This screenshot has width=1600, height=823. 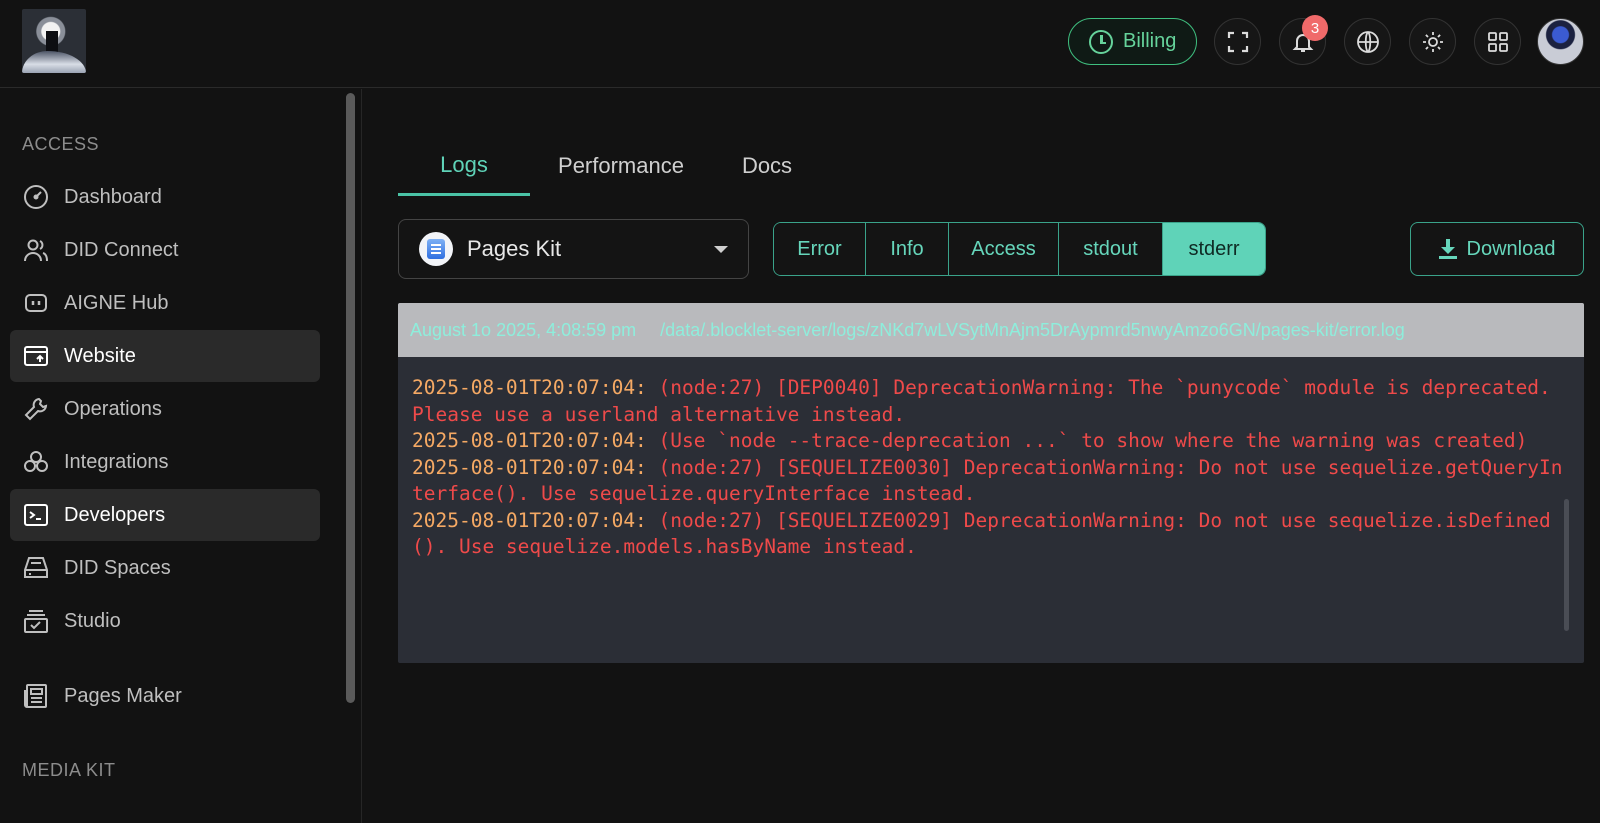 What do you see at coordinates (115, 514) in the screenshot?
I see `sidebar-item-label: Developers` at bounding box center [115, 514].